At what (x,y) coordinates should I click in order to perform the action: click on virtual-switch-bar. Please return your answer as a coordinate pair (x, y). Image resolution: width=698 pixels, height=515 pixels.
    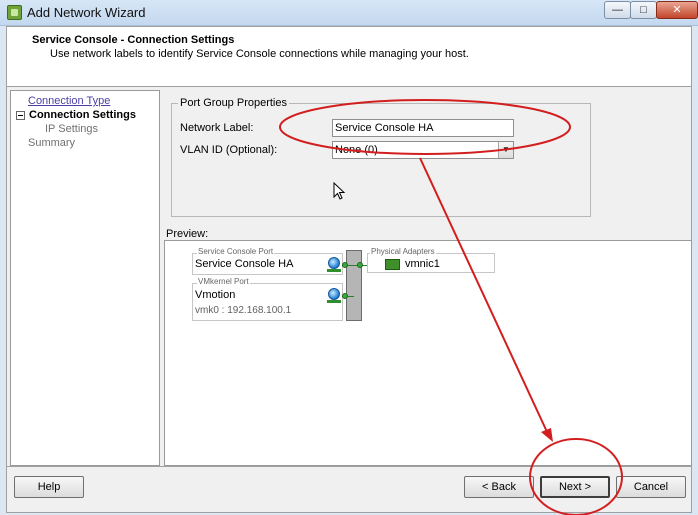
    Looking at the image, I should click on (354, 285).